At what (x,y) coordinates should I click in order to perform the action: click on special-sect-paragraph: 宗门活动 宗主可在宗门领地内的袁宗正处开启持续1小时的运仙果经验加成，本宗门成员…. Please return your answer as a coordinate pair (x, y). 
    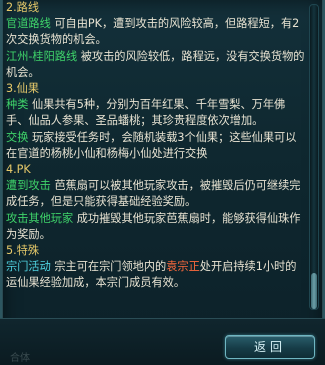
    Looking at the image, I should click on (156, 275).